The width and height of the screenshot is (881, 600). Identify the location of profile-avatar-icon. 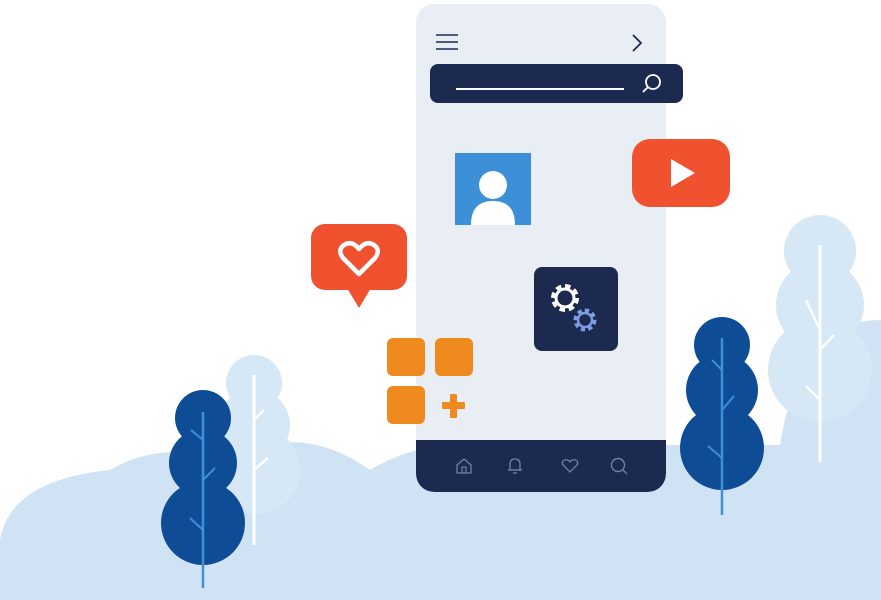
(493, 189).